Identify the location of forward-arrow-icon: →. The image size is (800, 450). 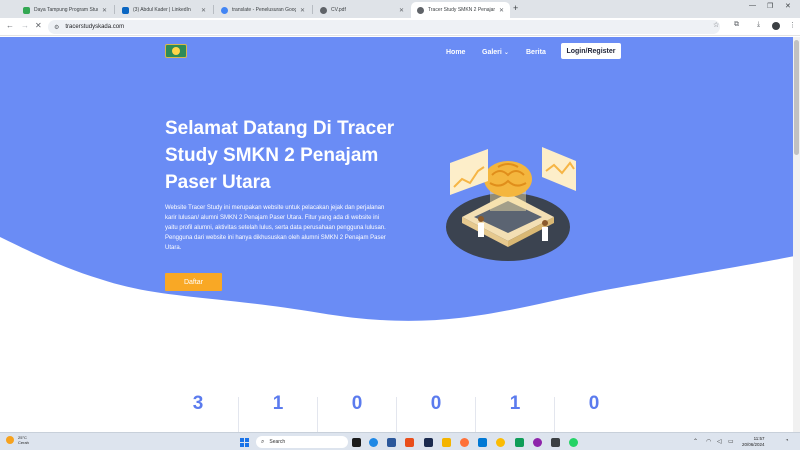
(25, 25).